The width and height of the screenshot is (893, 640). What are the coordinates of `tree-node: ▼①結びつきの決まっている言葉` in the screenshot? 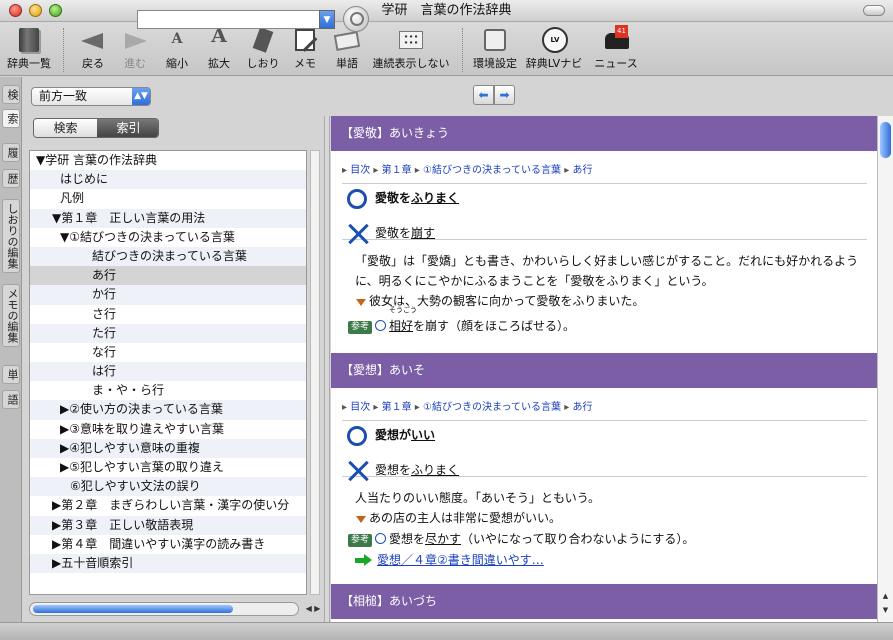 It's located at (168, 237).